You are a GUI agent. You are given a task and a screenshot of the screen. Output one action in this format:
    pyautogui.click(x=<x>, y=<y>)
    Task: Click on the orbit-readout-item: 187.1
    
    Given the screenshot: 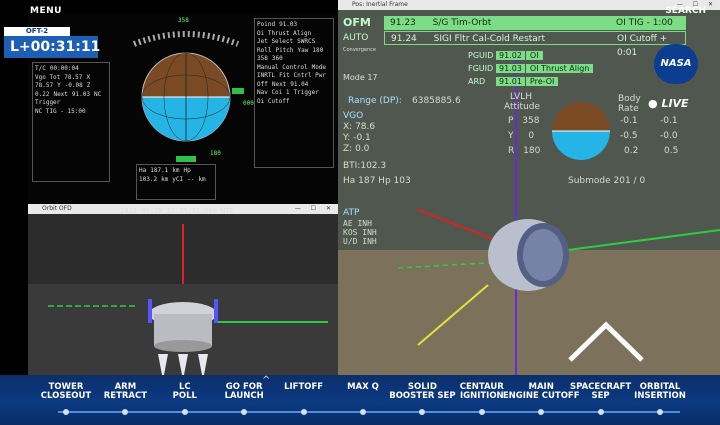 What is the action you would take?
    pyautogui.click(x=159, y=170)
    